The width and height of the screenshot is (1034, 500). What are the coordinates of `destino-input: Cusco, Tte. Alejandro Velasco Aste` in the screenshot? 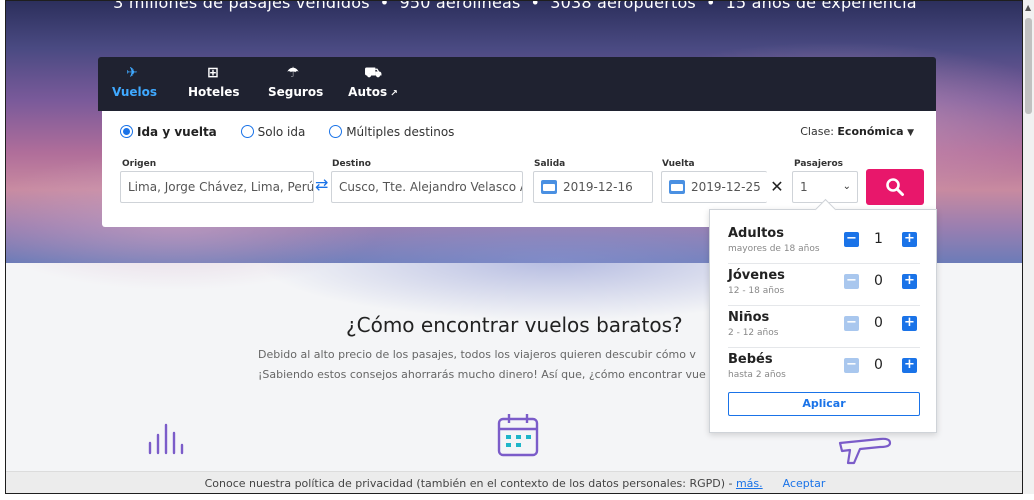 It's located at (427, 187).